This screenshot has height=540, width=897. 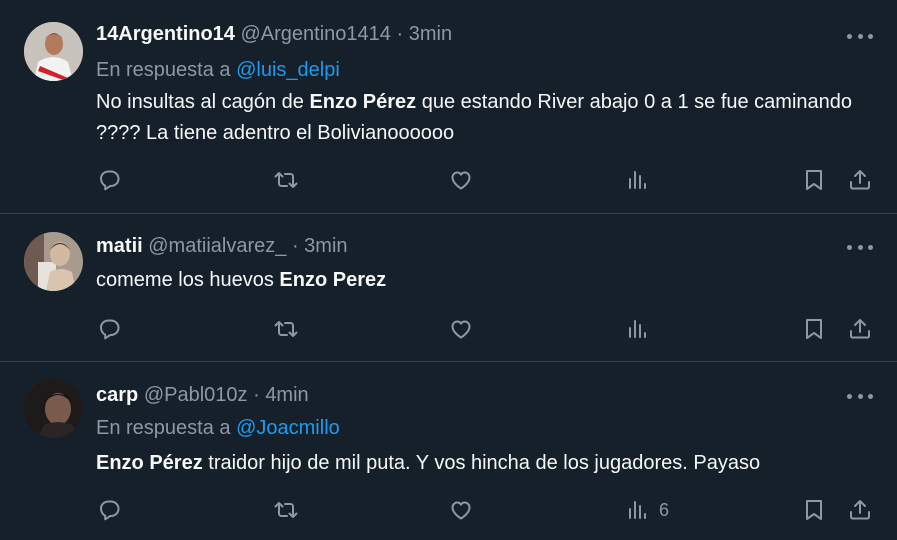 What do you see at coordinates (664, 509) in the screenshot?
I see `views-count: 6` at bounding box center [664, 509].